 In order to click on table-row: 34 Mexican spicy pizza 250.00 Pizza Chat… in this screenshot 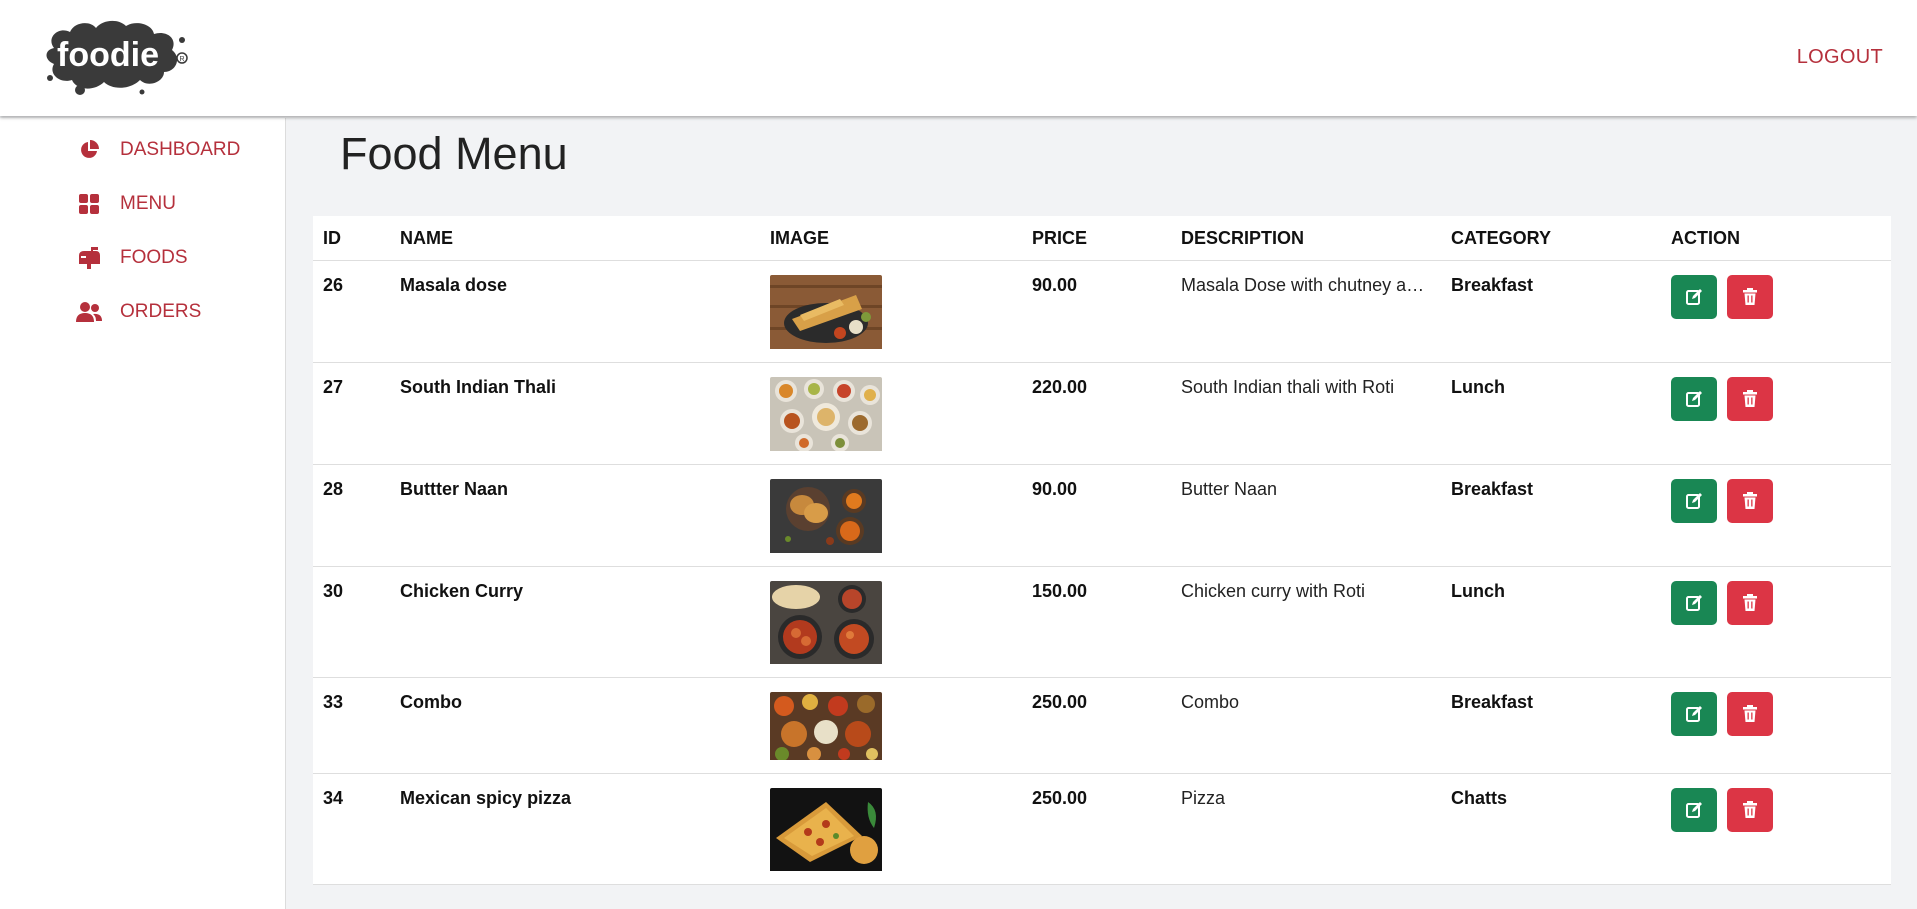, I will do `click(1102, 829)`.